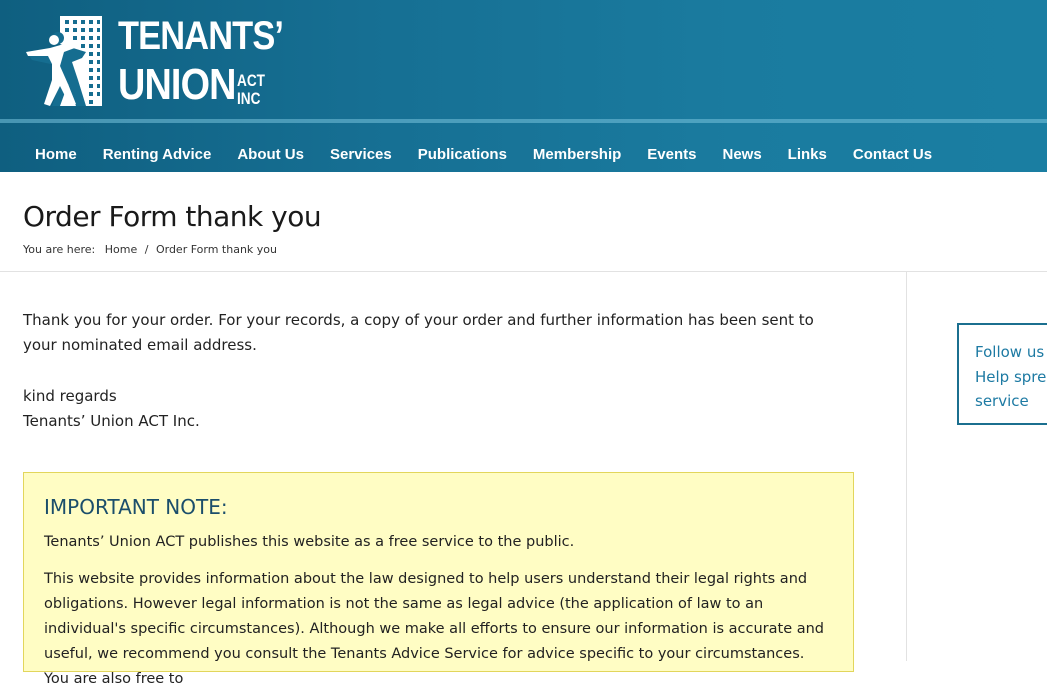 The image size is (1047, 692). I want to click on signature-text: Tenants’ Union ACT Inc., so click(111, 420).